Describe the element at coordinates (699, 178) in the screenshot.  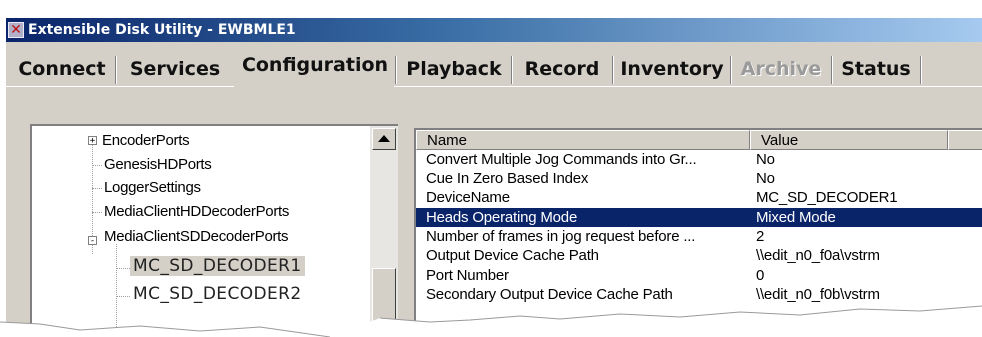
I see `property-row: Cue In Zero Based Index No` at that location.